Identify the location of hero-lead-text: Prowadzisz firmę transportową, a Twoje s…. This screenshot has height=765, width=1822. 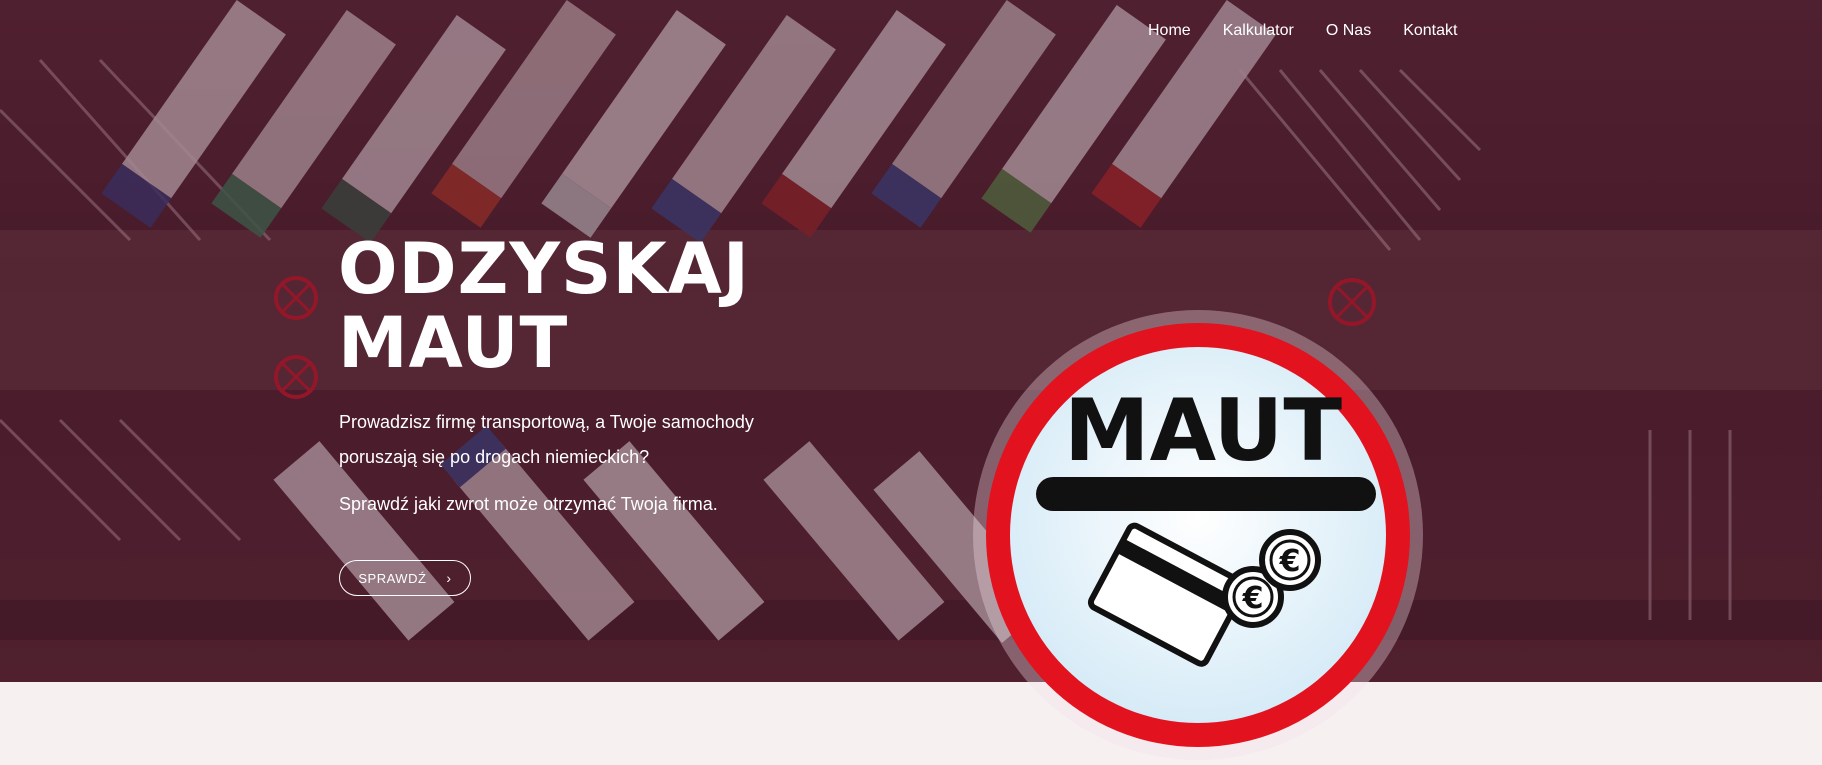
(546, 439).